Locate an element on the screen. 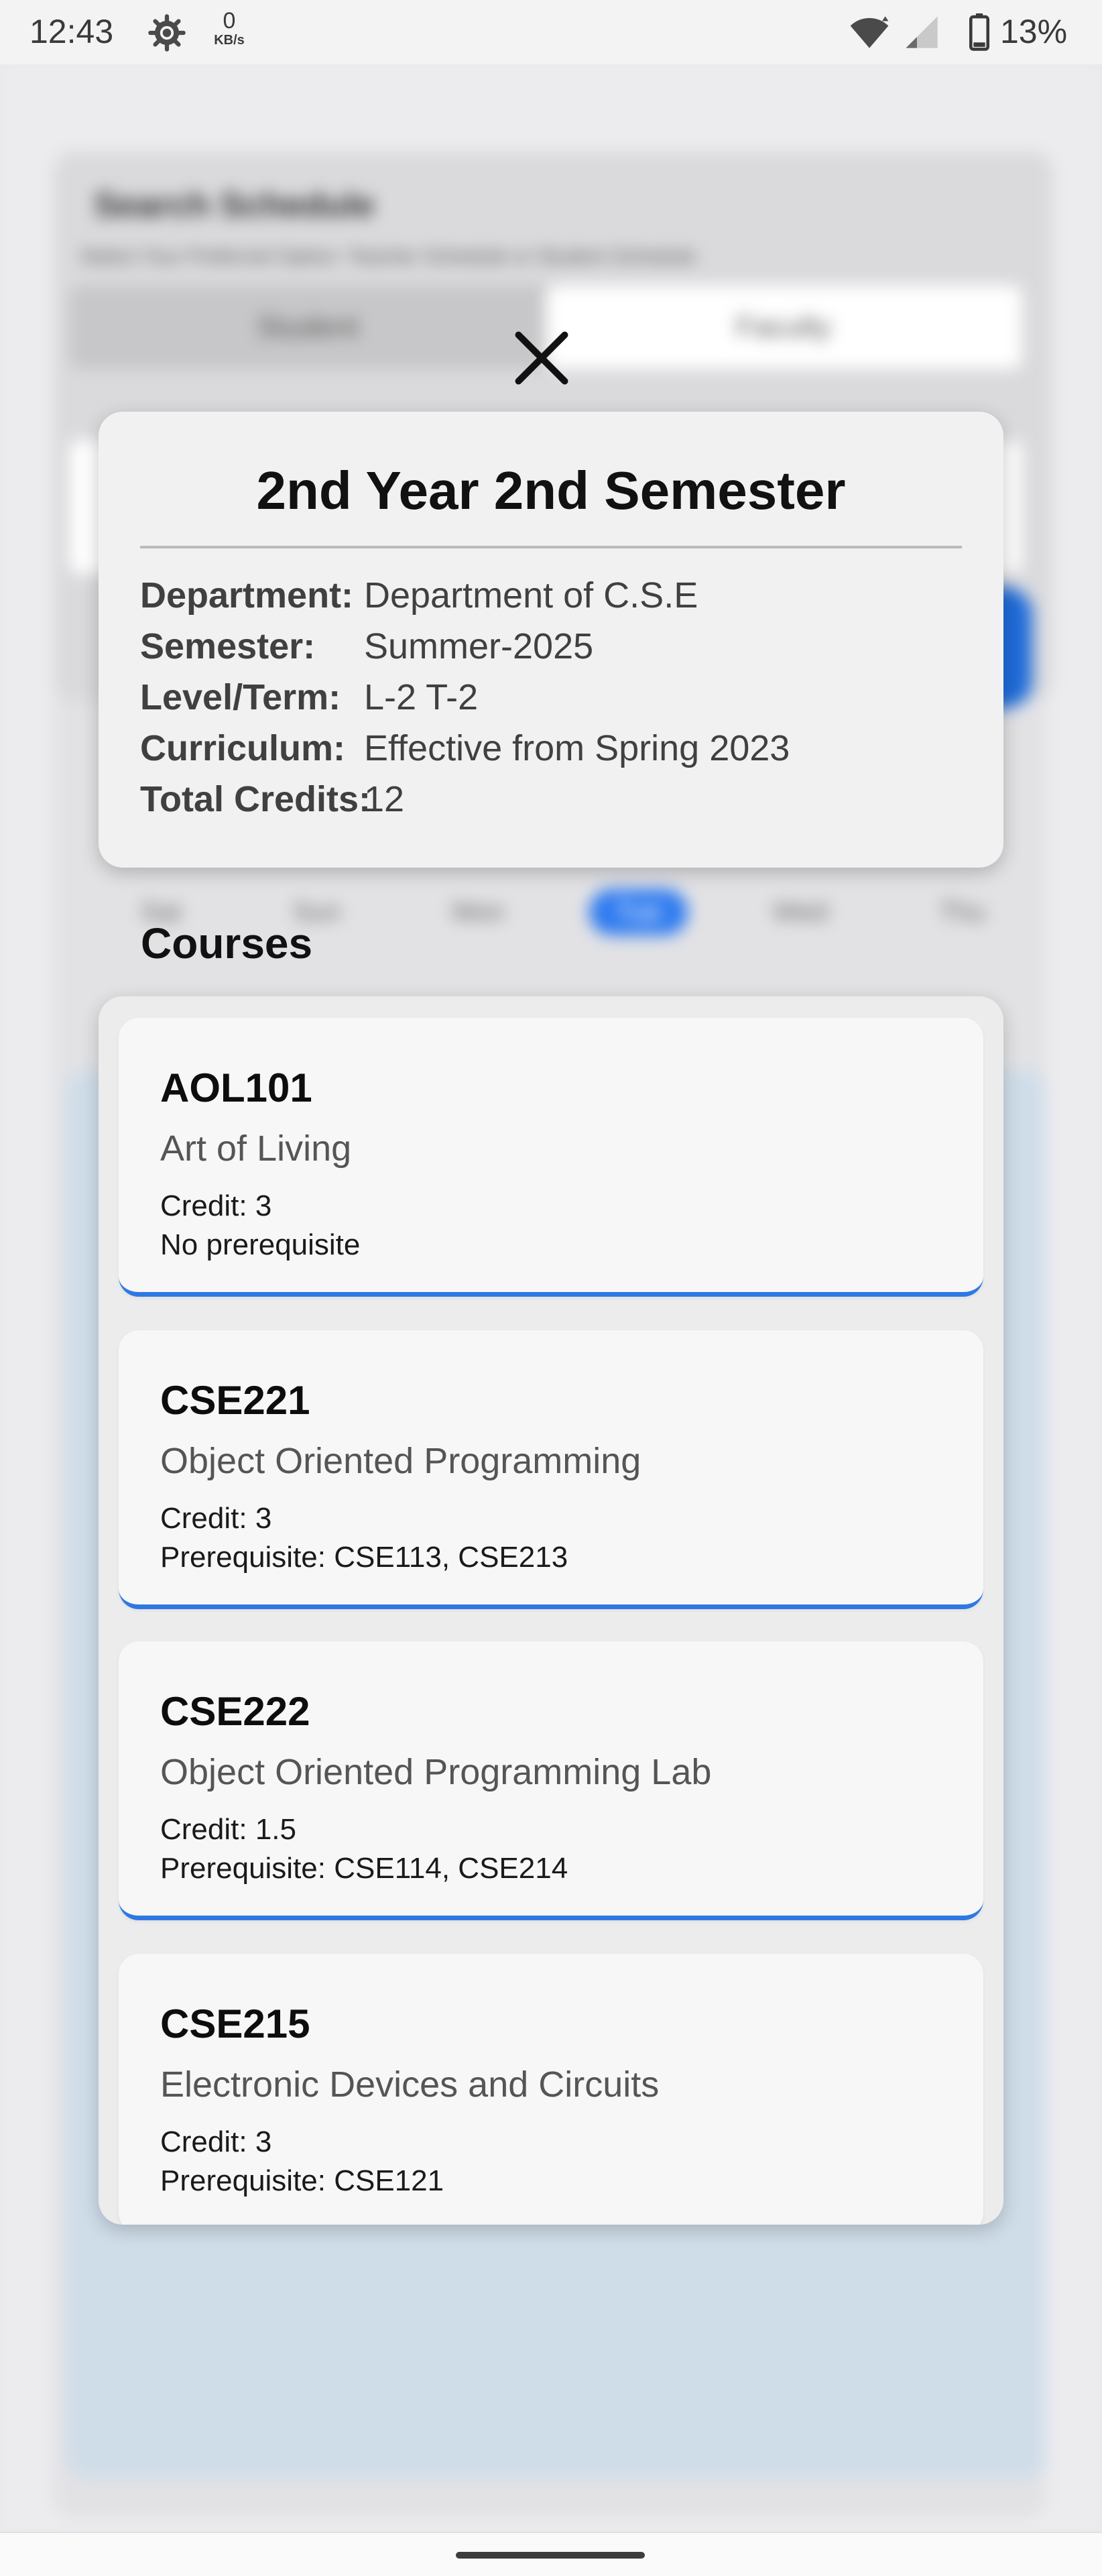 The width and height of the screenshot is (1102, 2576). background-day: Wed is located at coordinates (800, 912).